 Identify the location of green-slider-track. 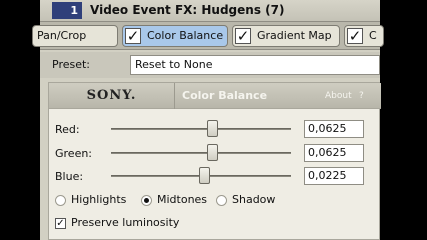
(201, 153).